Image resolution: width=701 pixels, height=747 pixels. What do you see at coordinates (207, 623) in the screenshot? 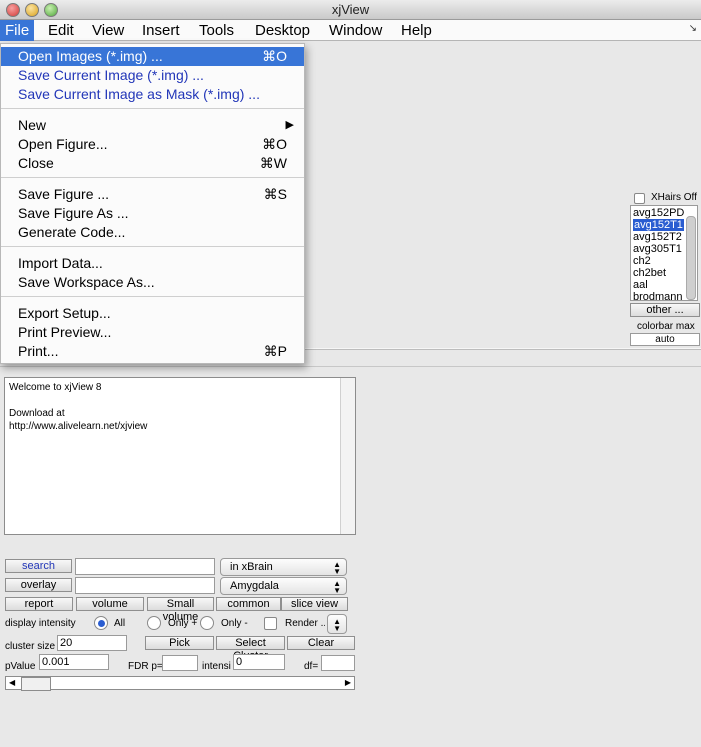
I see `radio-only-minus` at bounding box center [207, 623].